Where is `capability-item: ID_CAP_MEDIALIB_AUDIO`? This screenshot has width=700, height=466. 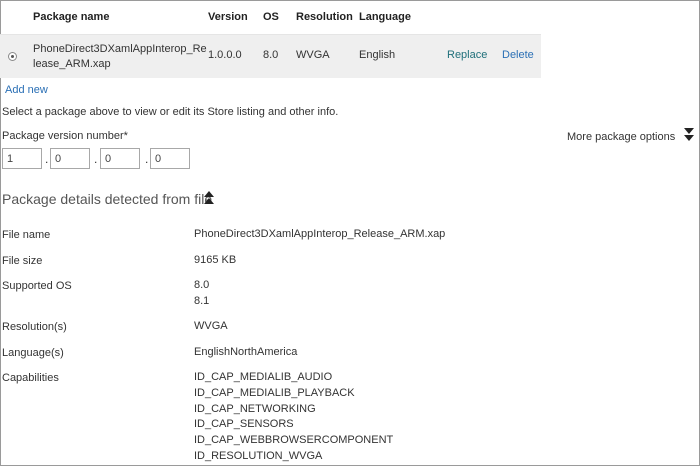
capability-item: ID_CAP_MEDIALIB_AUDIO is located at coordinates (263, 377).